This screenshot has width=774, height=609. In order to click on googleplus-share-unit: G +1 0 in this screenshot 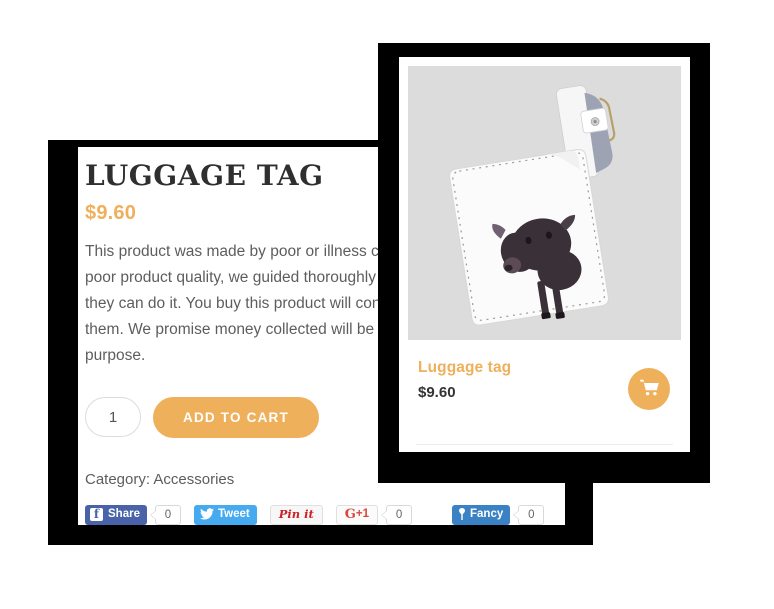, I will do `click(374, 514)`.